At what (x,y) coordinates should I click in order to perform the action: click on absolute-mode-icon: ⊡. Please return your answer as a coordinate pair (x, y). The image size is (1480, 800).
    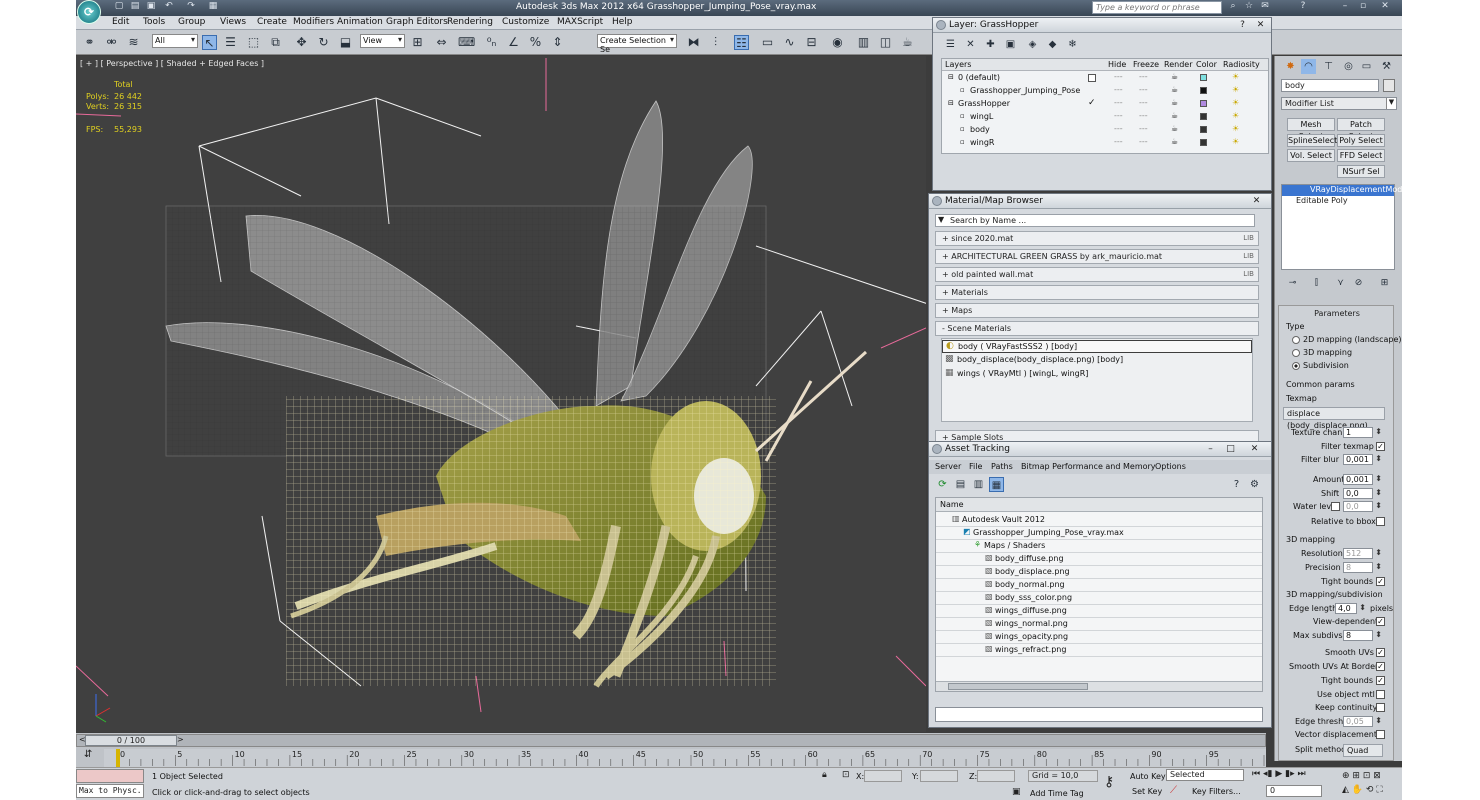
    Looking at the image, I should click on (846, 775).